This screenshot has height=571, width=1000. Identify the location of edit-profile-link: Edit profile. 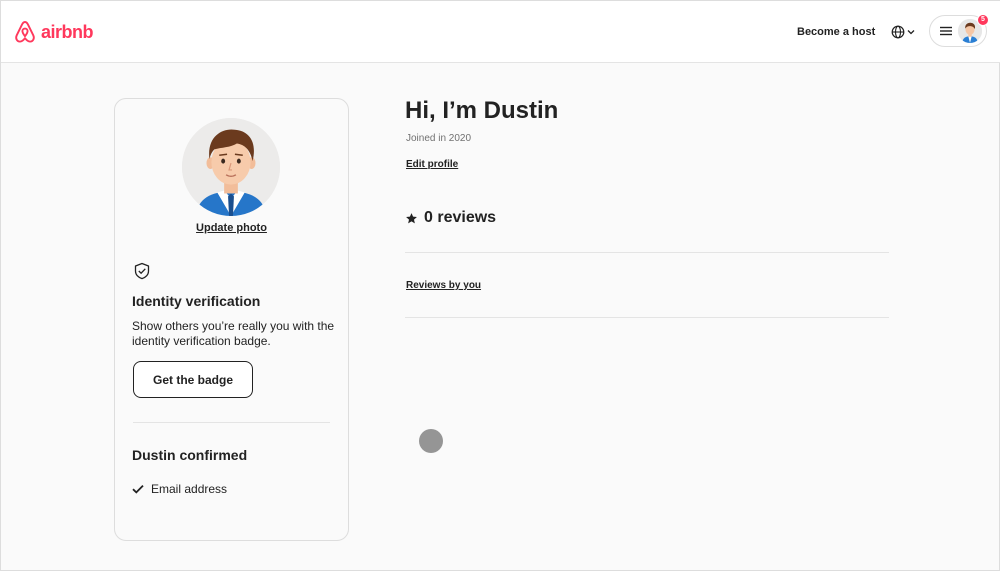
(432, 164).